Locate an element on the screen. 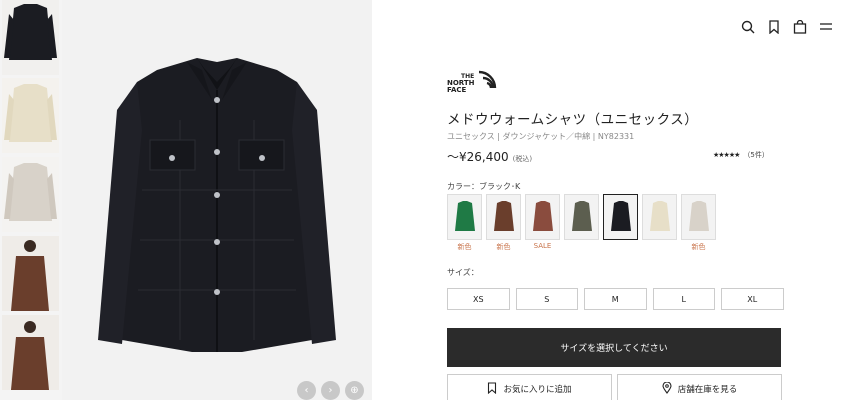 This screenshot has height=400, width=850. size-options: XS S M L XL is located at coordinates (615, 299).